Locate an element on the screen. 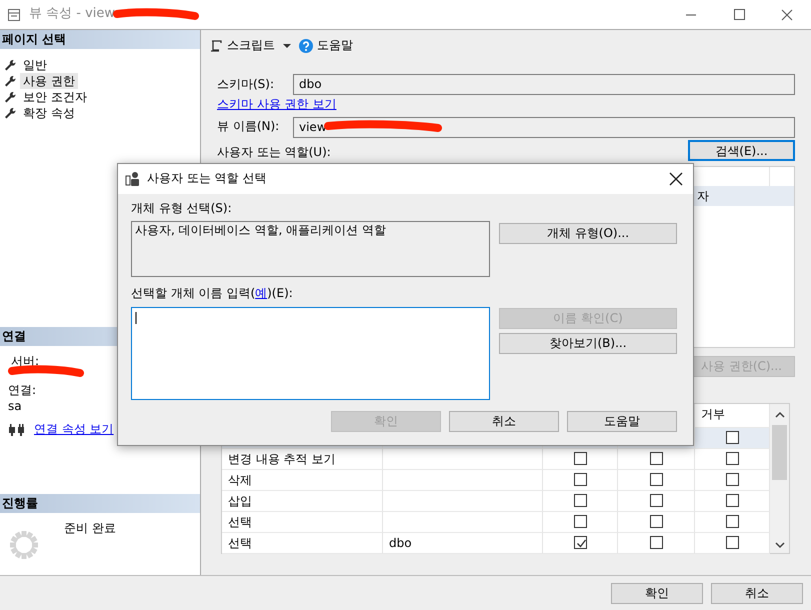  schema-permissions-link: 스키마 사용 권한 보기 is located at coordinates (276, 105).